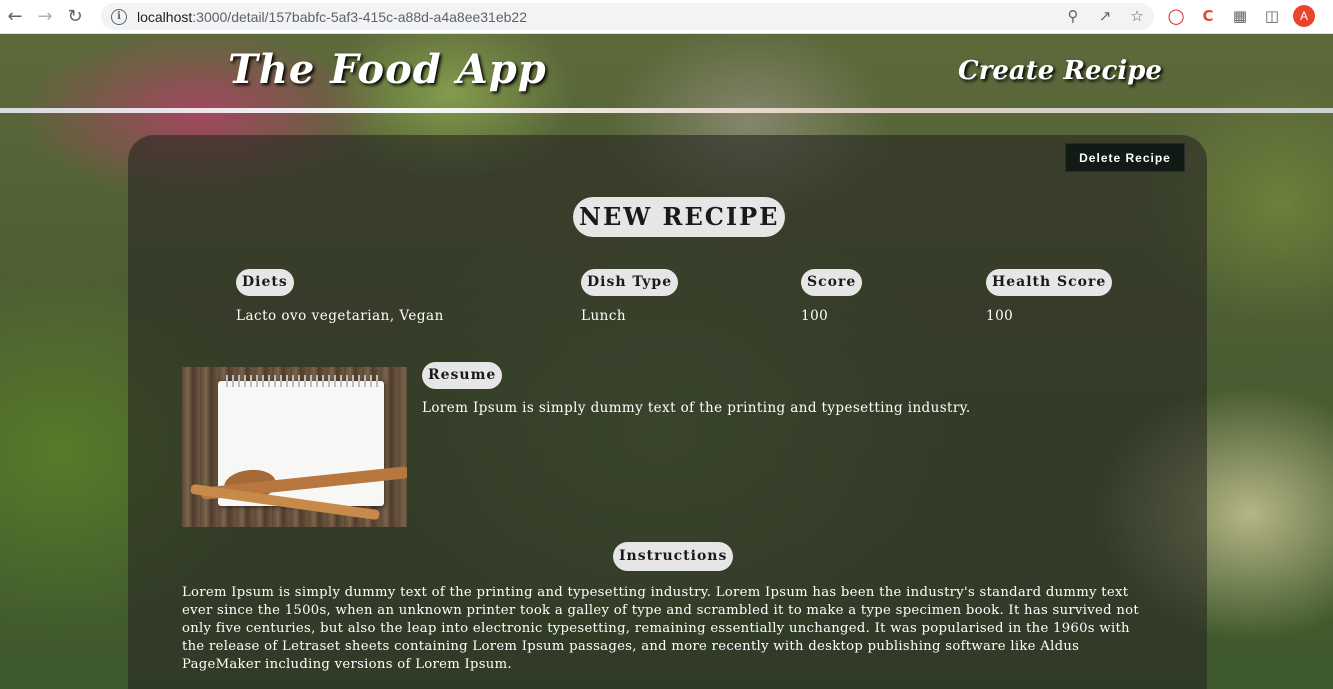 This screenshot has width=1333, height=689. I want to click on diets-value: Lacto ovo vegetarian, Vegan, so click(340, 316).